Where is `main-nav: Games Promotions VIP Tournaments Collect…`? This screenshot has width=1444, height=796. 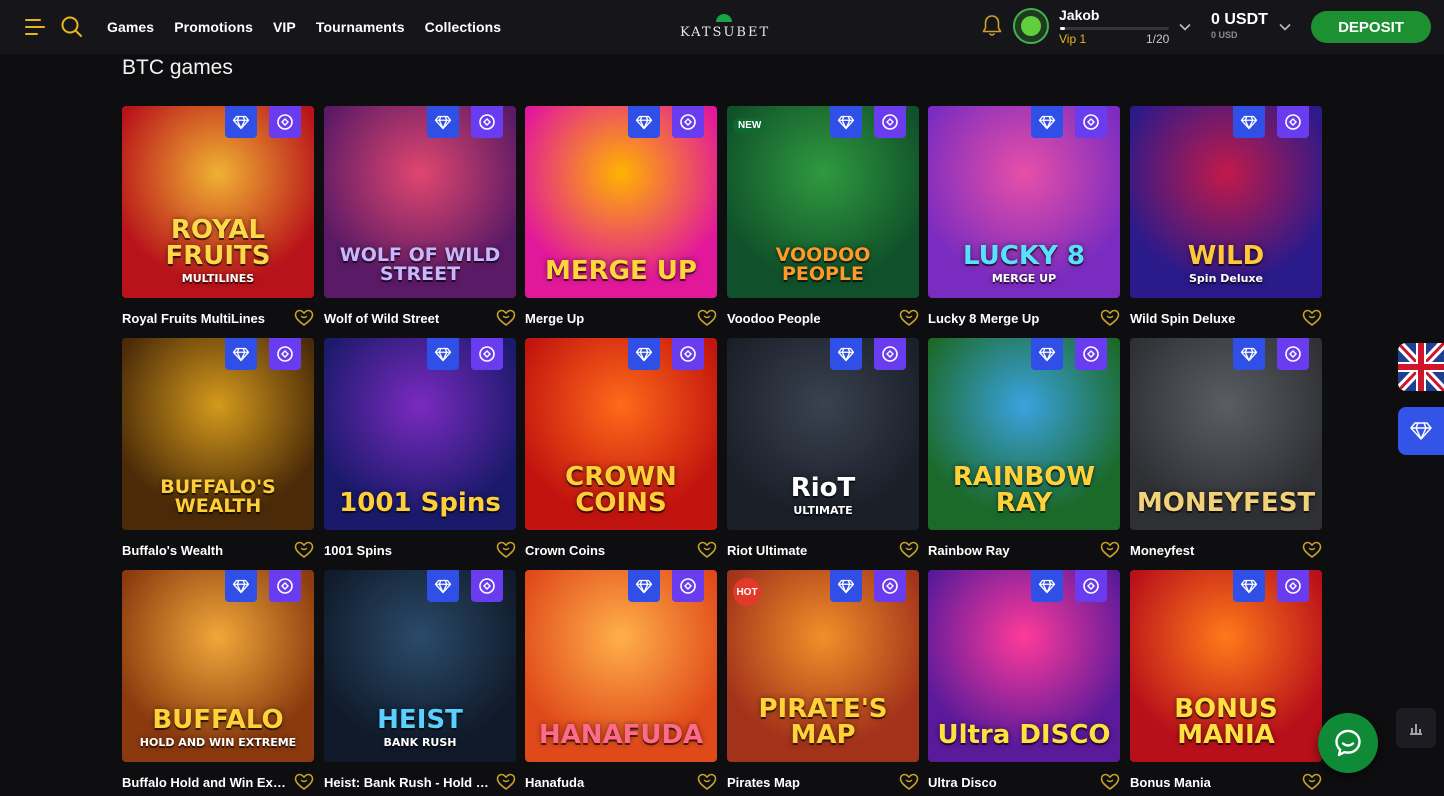 main-nav: Games Promotions VIP Tournaments Collect… is located at coordinates (314, 27).